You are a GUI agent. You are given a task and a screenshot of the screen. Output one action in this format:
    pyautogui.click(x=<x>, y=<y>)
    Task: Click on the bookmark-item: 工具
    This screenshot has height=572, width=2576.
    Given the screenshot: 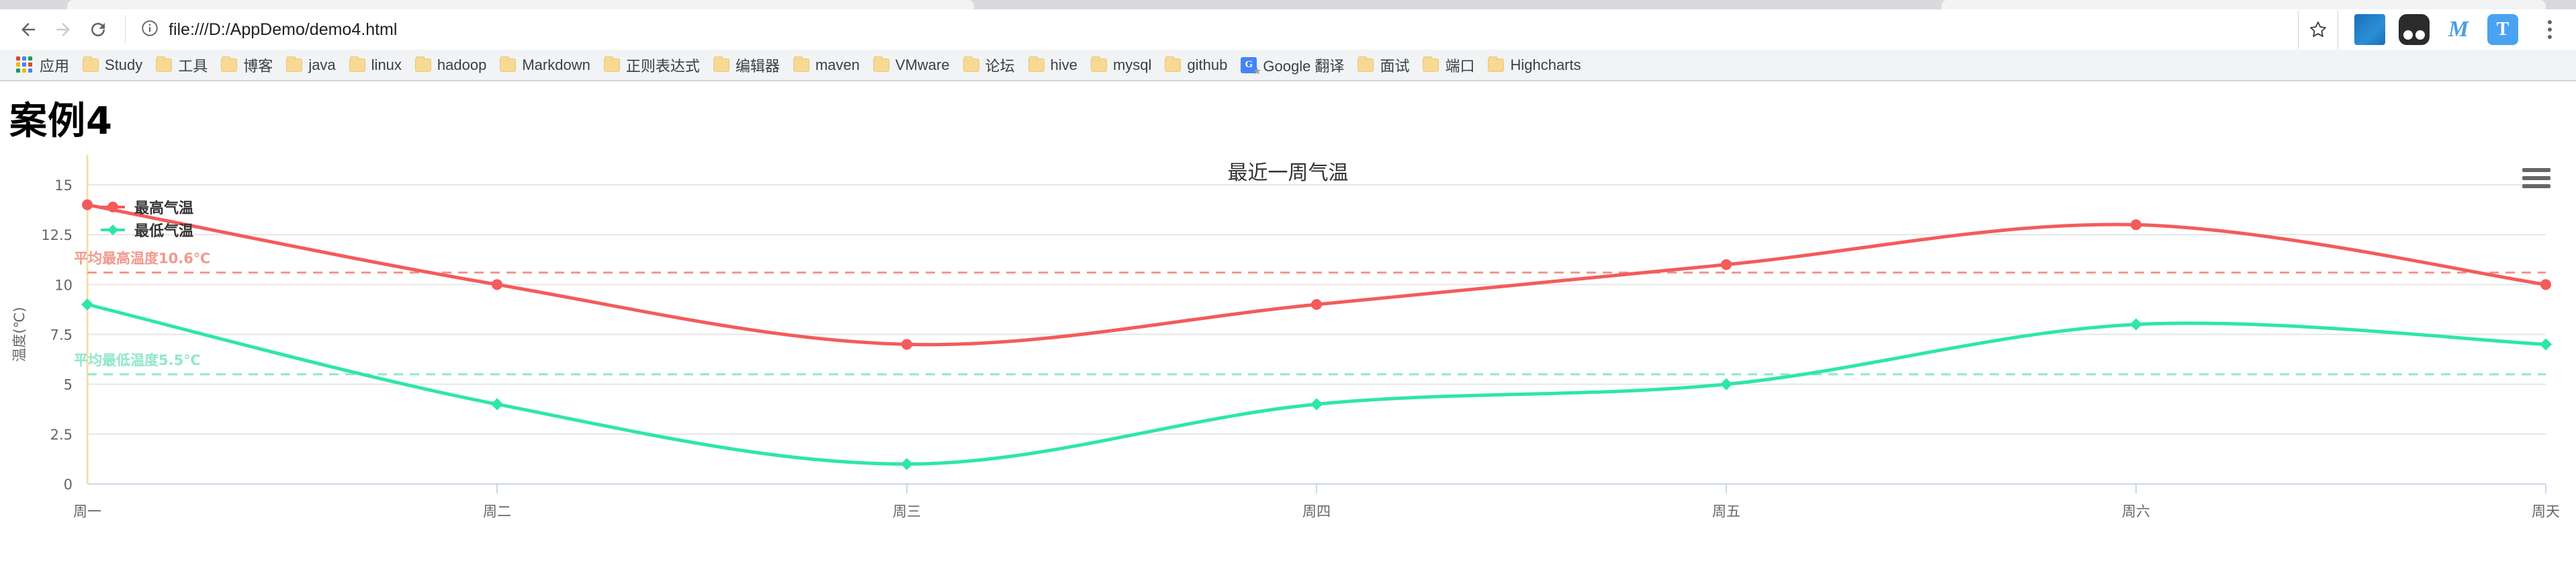 What is the action you would take?
    pyautogui.click(x=182, y=65)
    